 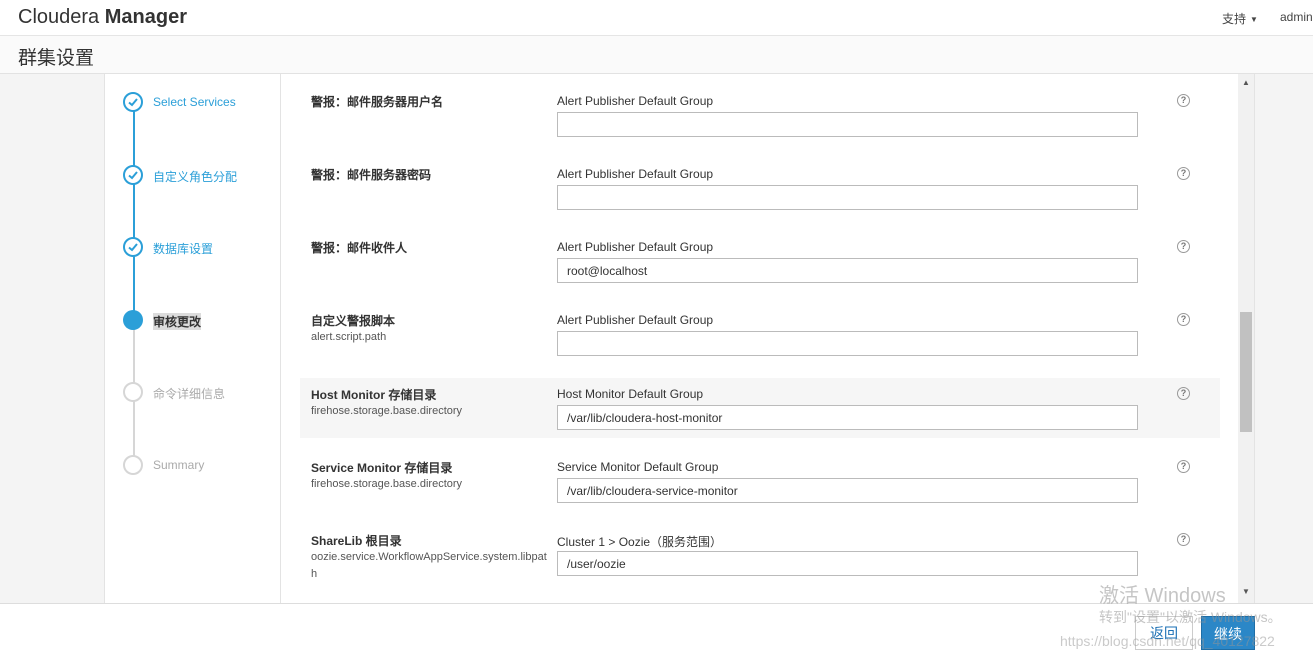 What do you see at coordinates (640, 542) in the screenshot?
I see `config-scope: Cluster 1 > Oozie（服务范围）` at bounding box center [640, 542].